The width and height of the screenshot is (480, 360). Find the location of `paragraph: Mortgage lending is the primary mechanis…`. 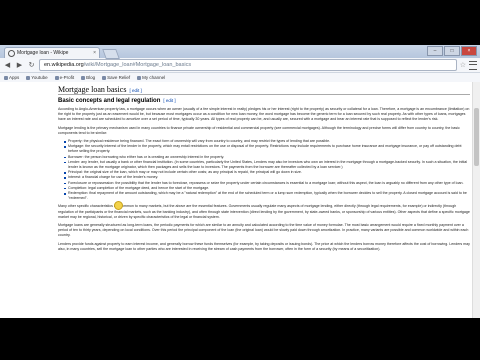

paragraph: Mortgage lending is the primary mechanis… is located at coordinates (259, 130).